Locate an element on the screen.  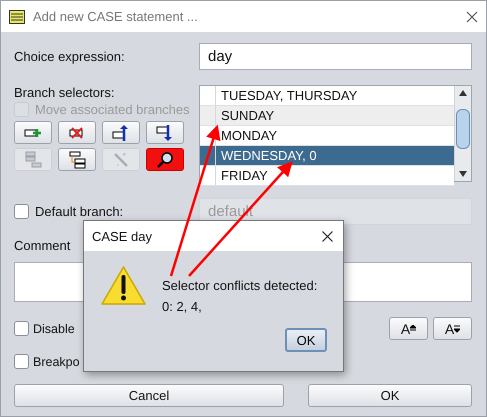
arrow-down-icon is located at coordinates (457, 328).